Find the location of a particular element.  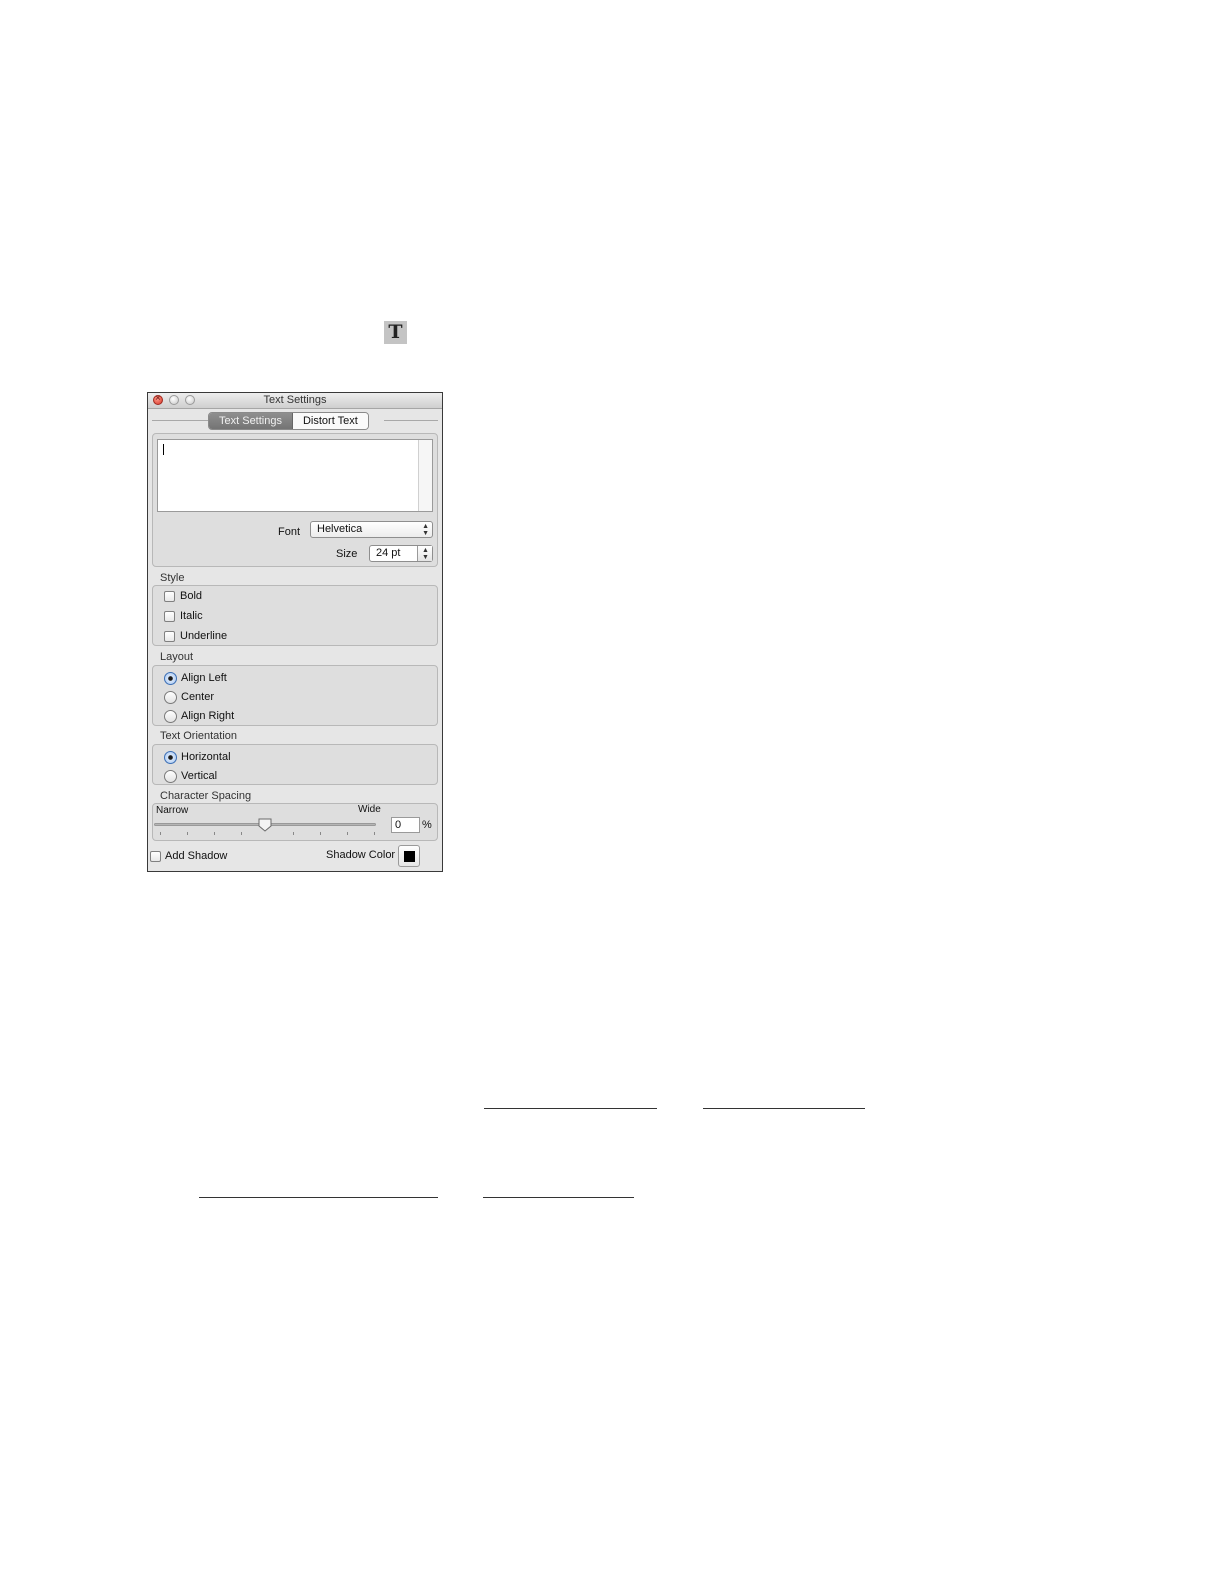

align-right-radio is located at coordinates (170, 716).